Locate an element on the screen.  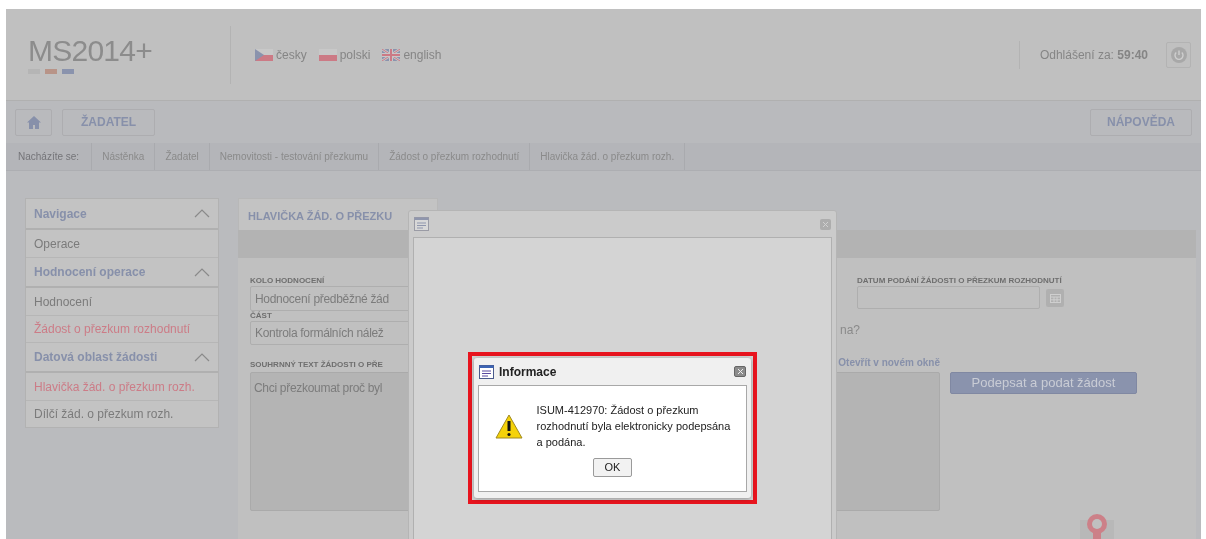
language-link: polski is located at coordinates (344, 54).